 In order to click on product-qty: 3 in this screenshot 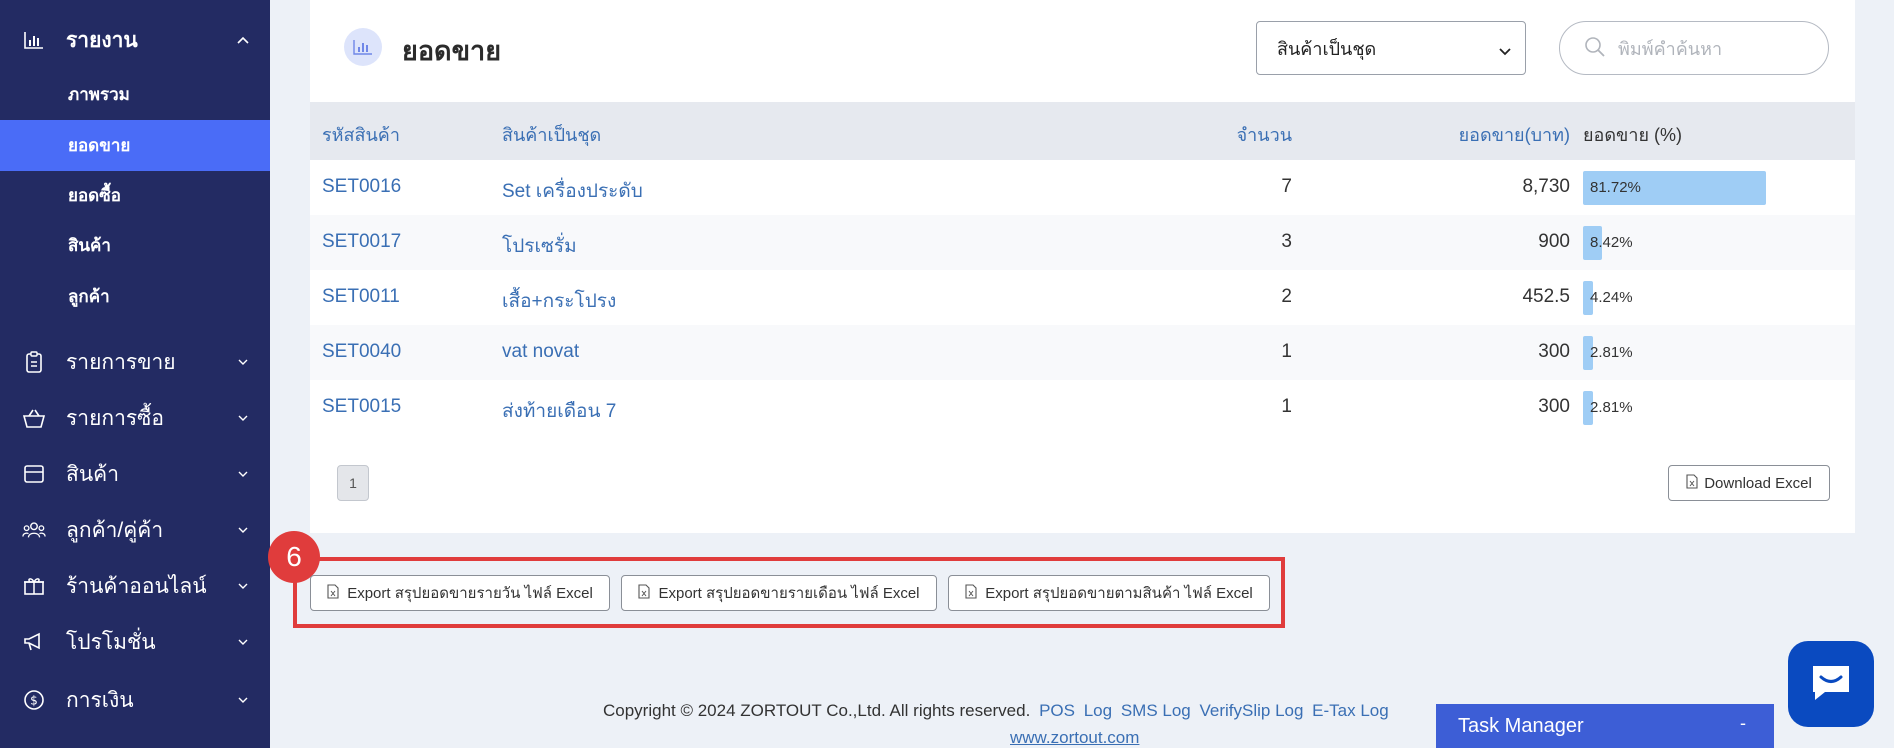, I will do `click(1286, 241)`.